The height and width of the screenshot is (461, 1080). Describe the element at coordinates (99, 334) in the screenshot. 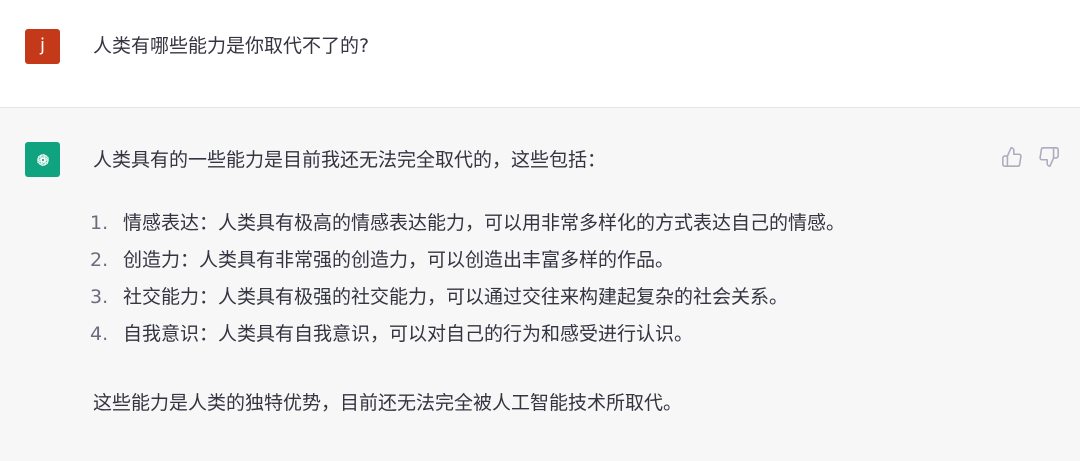

I see `list-item-number: 4.` at that location.